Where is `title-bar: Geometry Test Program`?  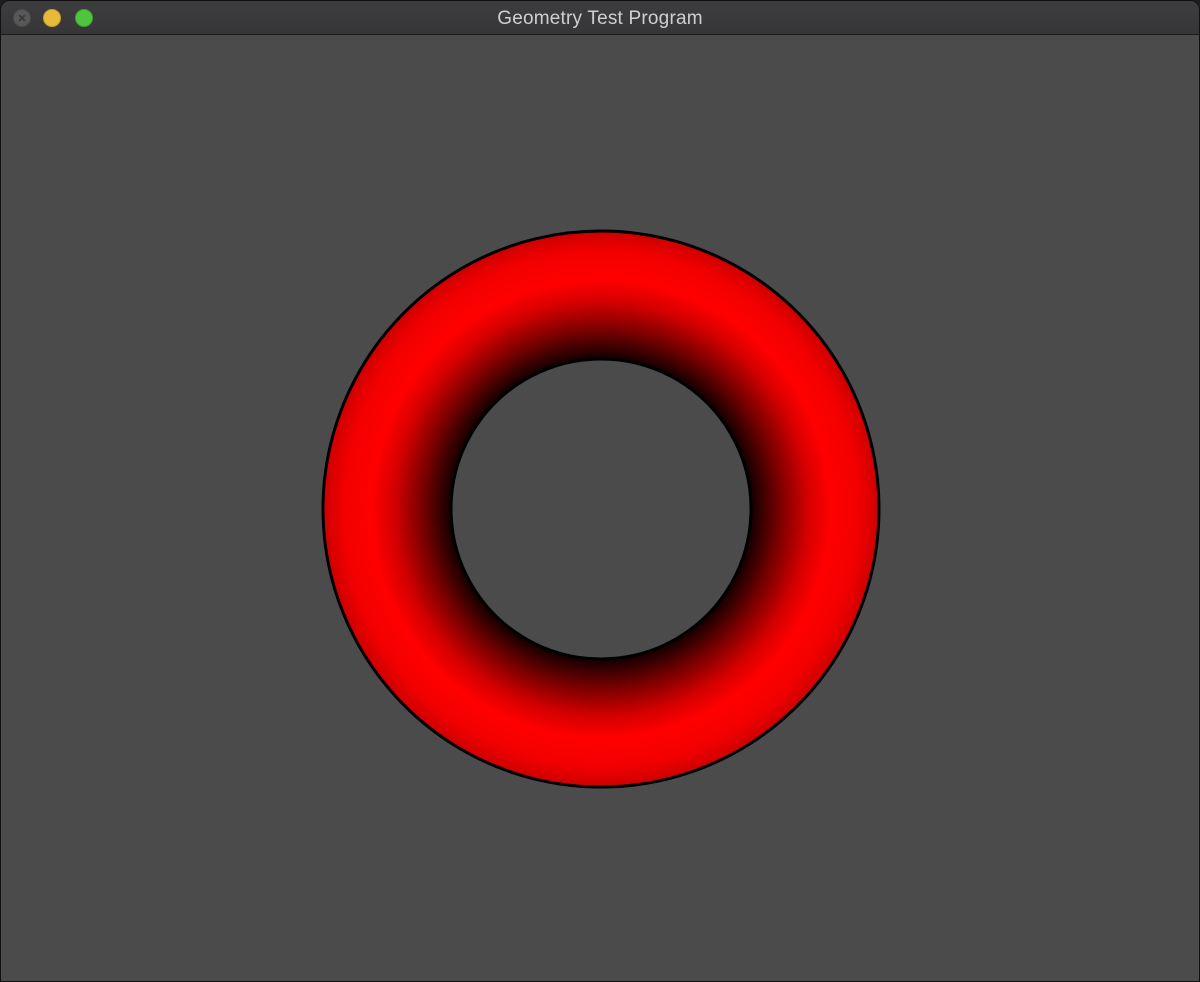
title-bar: Geometry Test Program is located at coordinates (600, 18).